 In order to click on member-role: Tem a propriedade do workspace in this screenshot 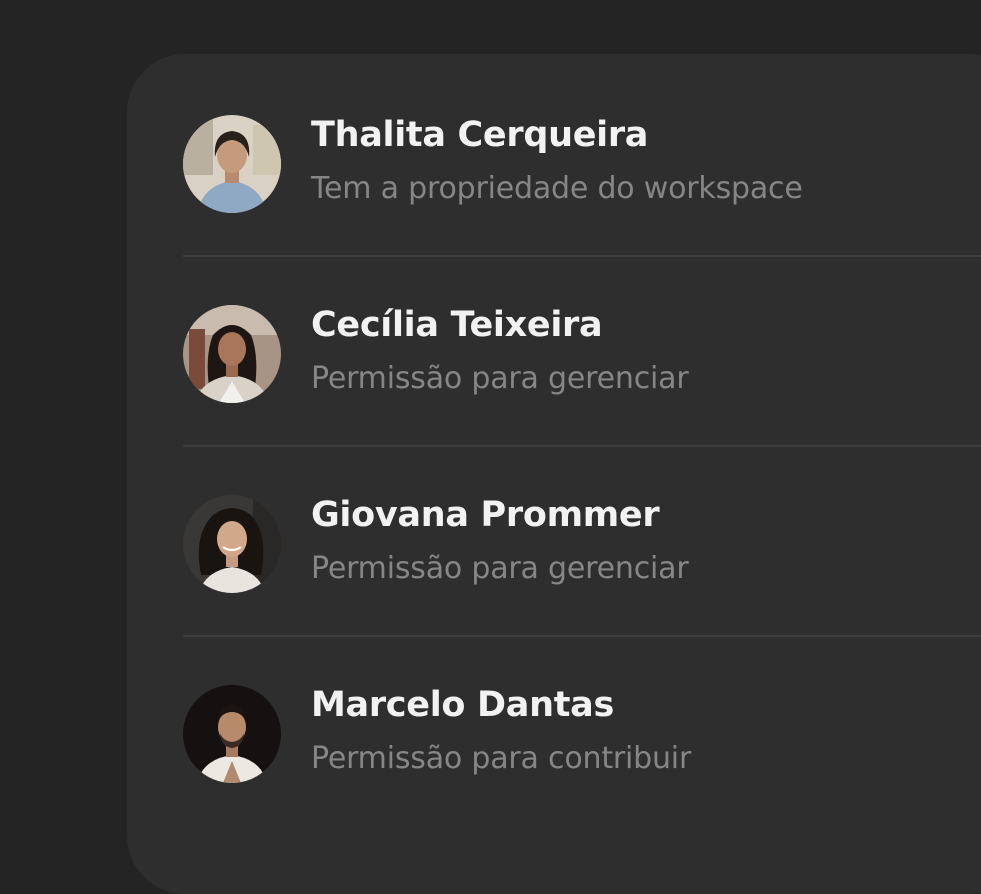, I will do `click(557, 188)`.